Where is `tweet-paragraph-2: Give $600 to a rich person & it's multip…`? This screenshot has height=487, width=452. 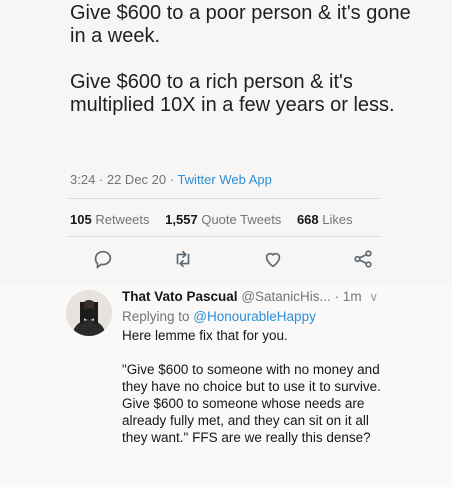
tweet-paragraph-2: Give $600 to a rich person & it's multip… is located at coordinates (232, 93).